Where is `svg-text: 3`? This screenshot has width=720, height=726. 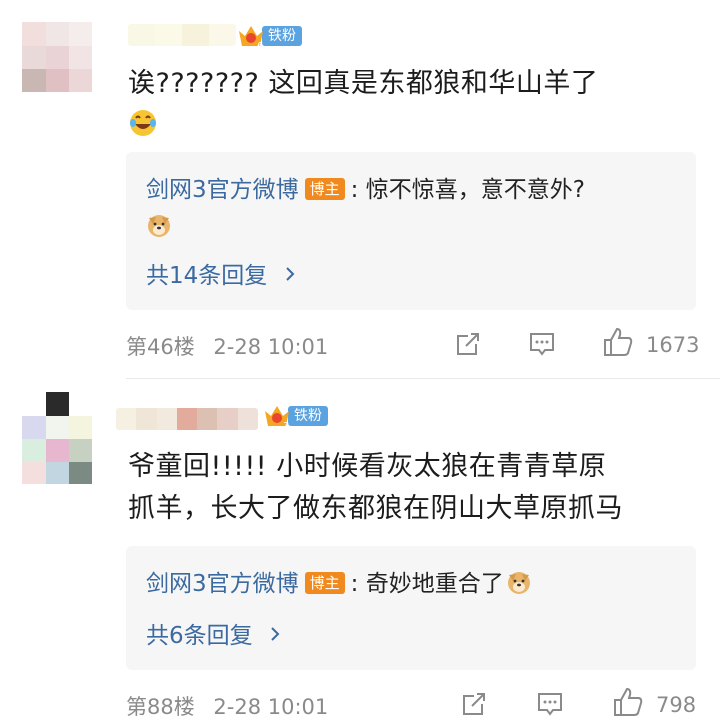
svg-text: 3 is located at coordinates (286, 425).